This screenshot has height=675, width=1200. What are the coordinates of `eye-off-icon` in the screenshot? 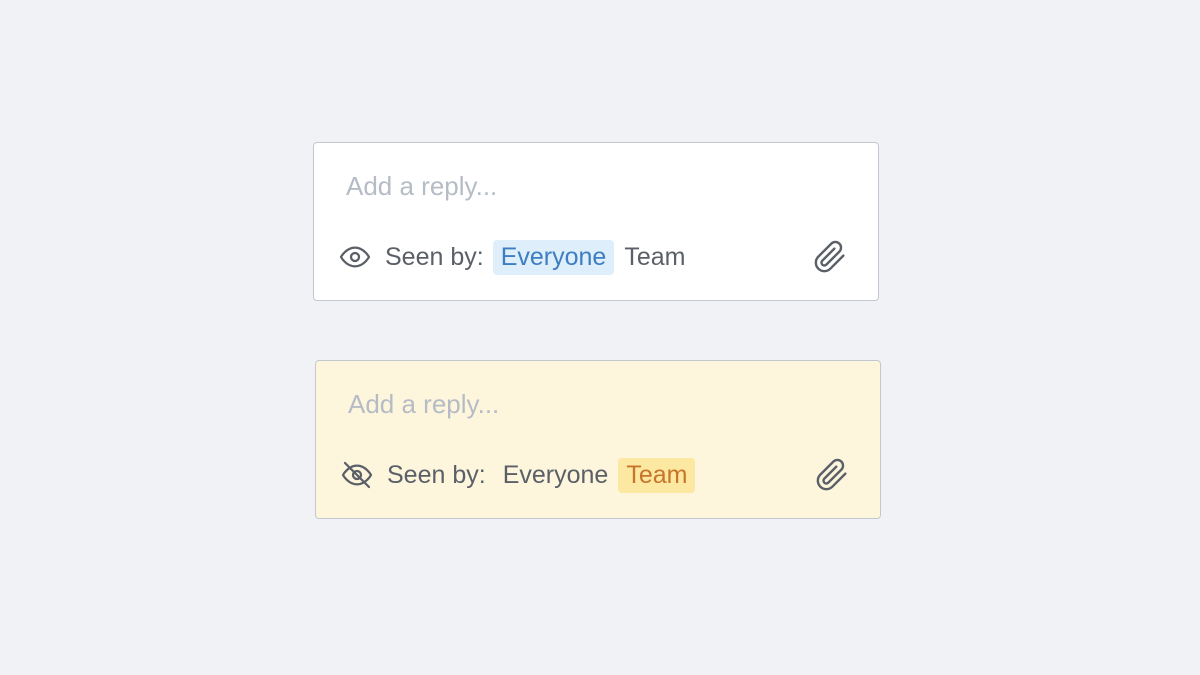 It's located at (357, 475).